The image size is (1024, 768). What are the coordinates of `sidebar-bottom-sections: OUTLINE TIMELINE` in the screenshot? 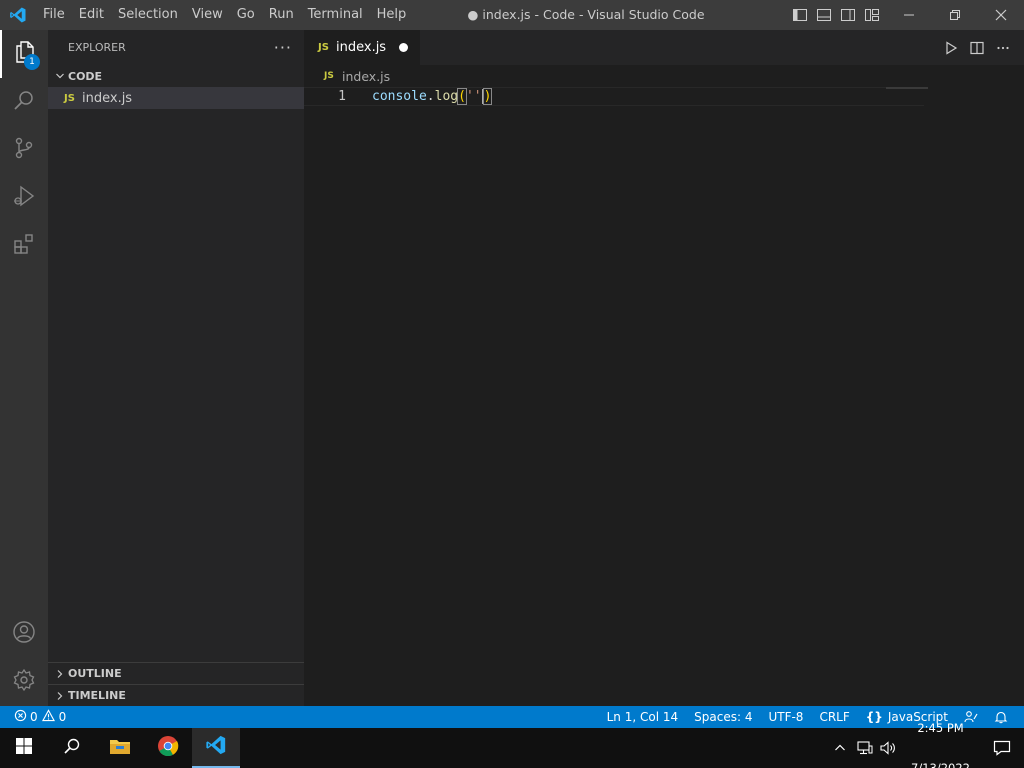 It's located at (176, 684).